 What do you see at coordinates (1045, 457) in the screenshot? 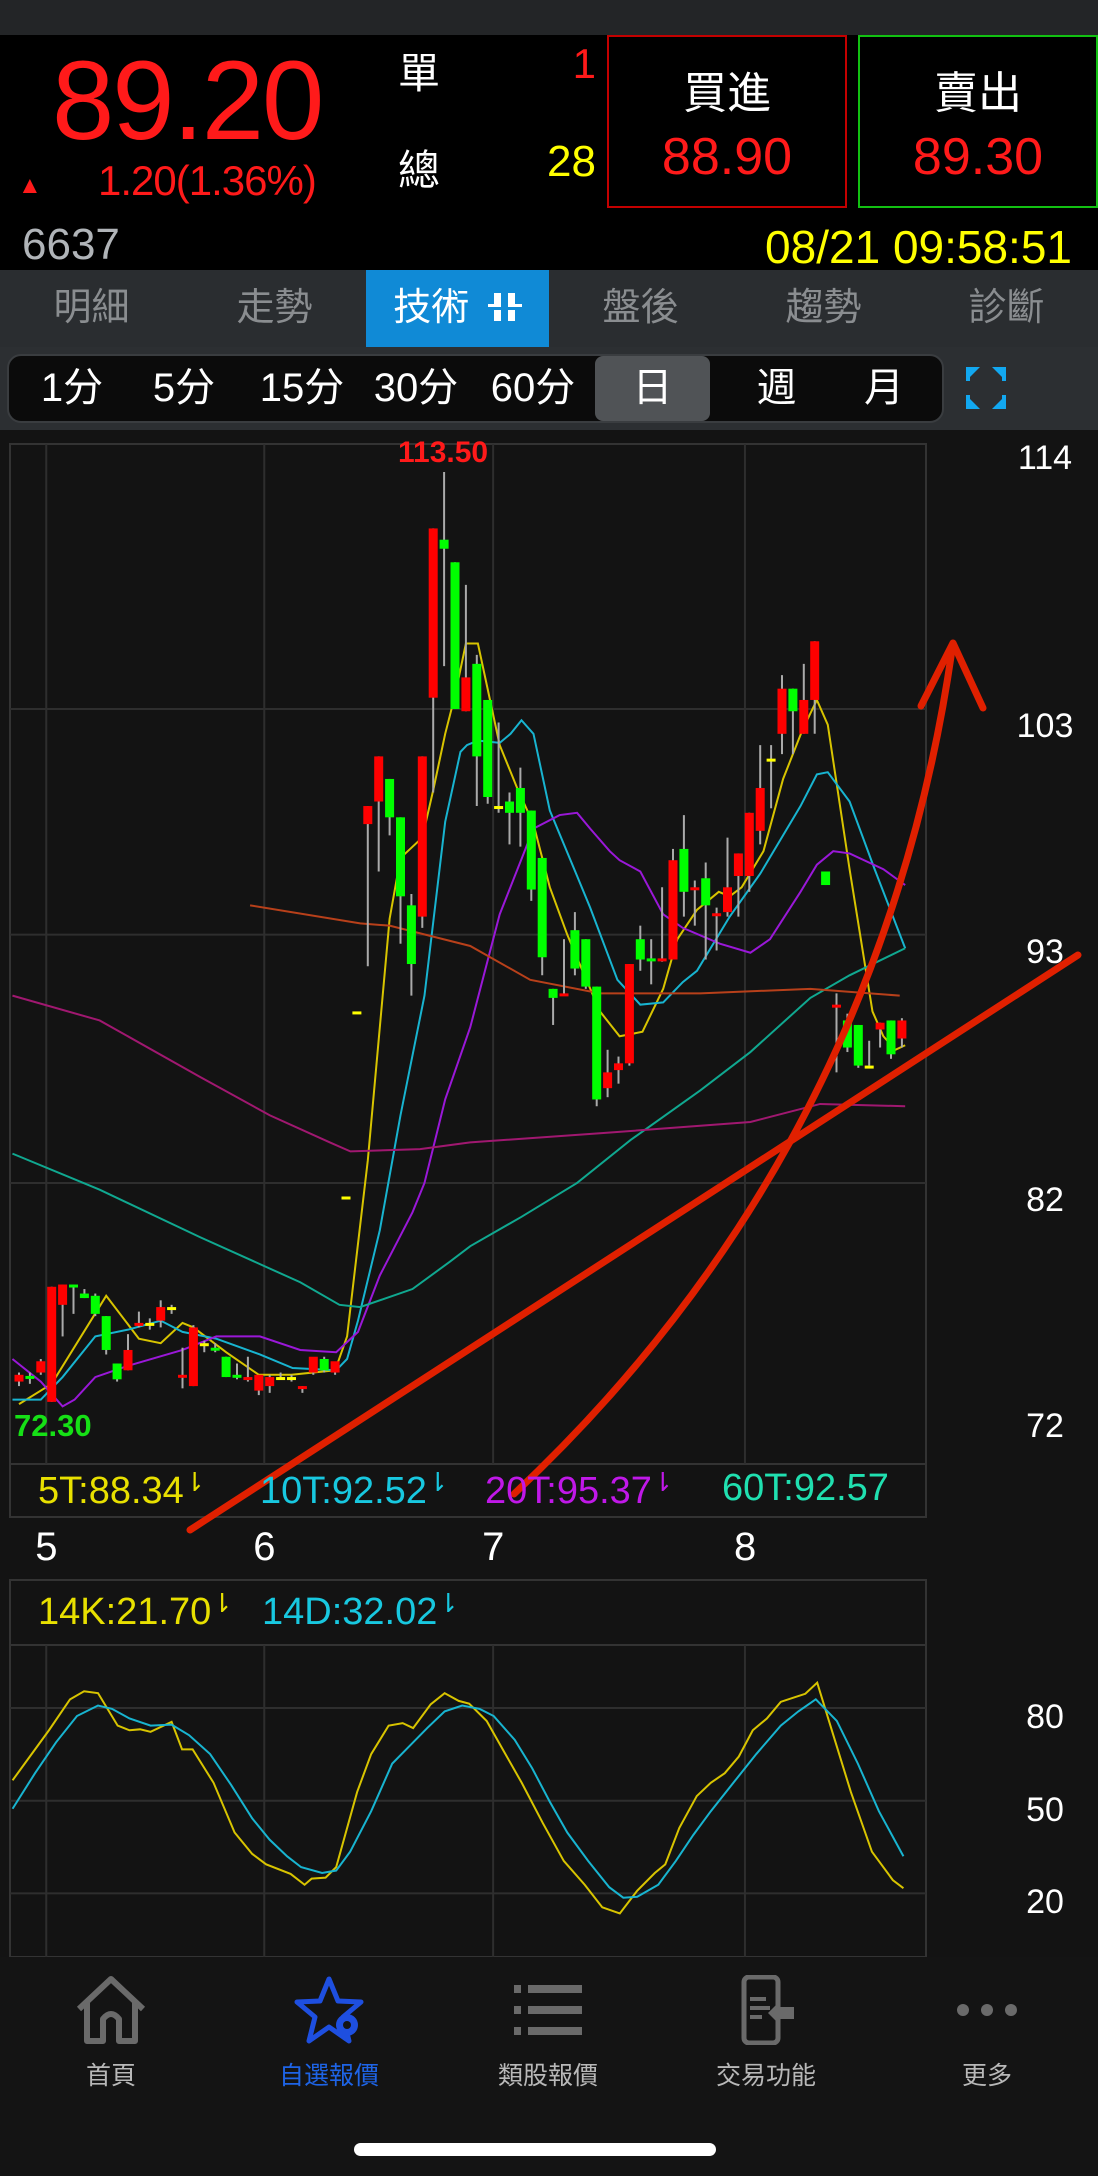
I see `price-axis-label: 114` at bounding box center [1045, 457].